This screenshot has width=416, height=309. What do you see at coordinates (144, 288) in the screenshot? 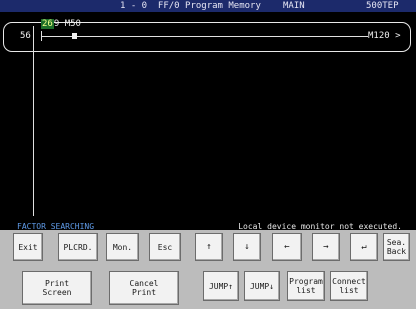
I see `cancel-print-button: Cancel Print` at bounding box center [144, 288].